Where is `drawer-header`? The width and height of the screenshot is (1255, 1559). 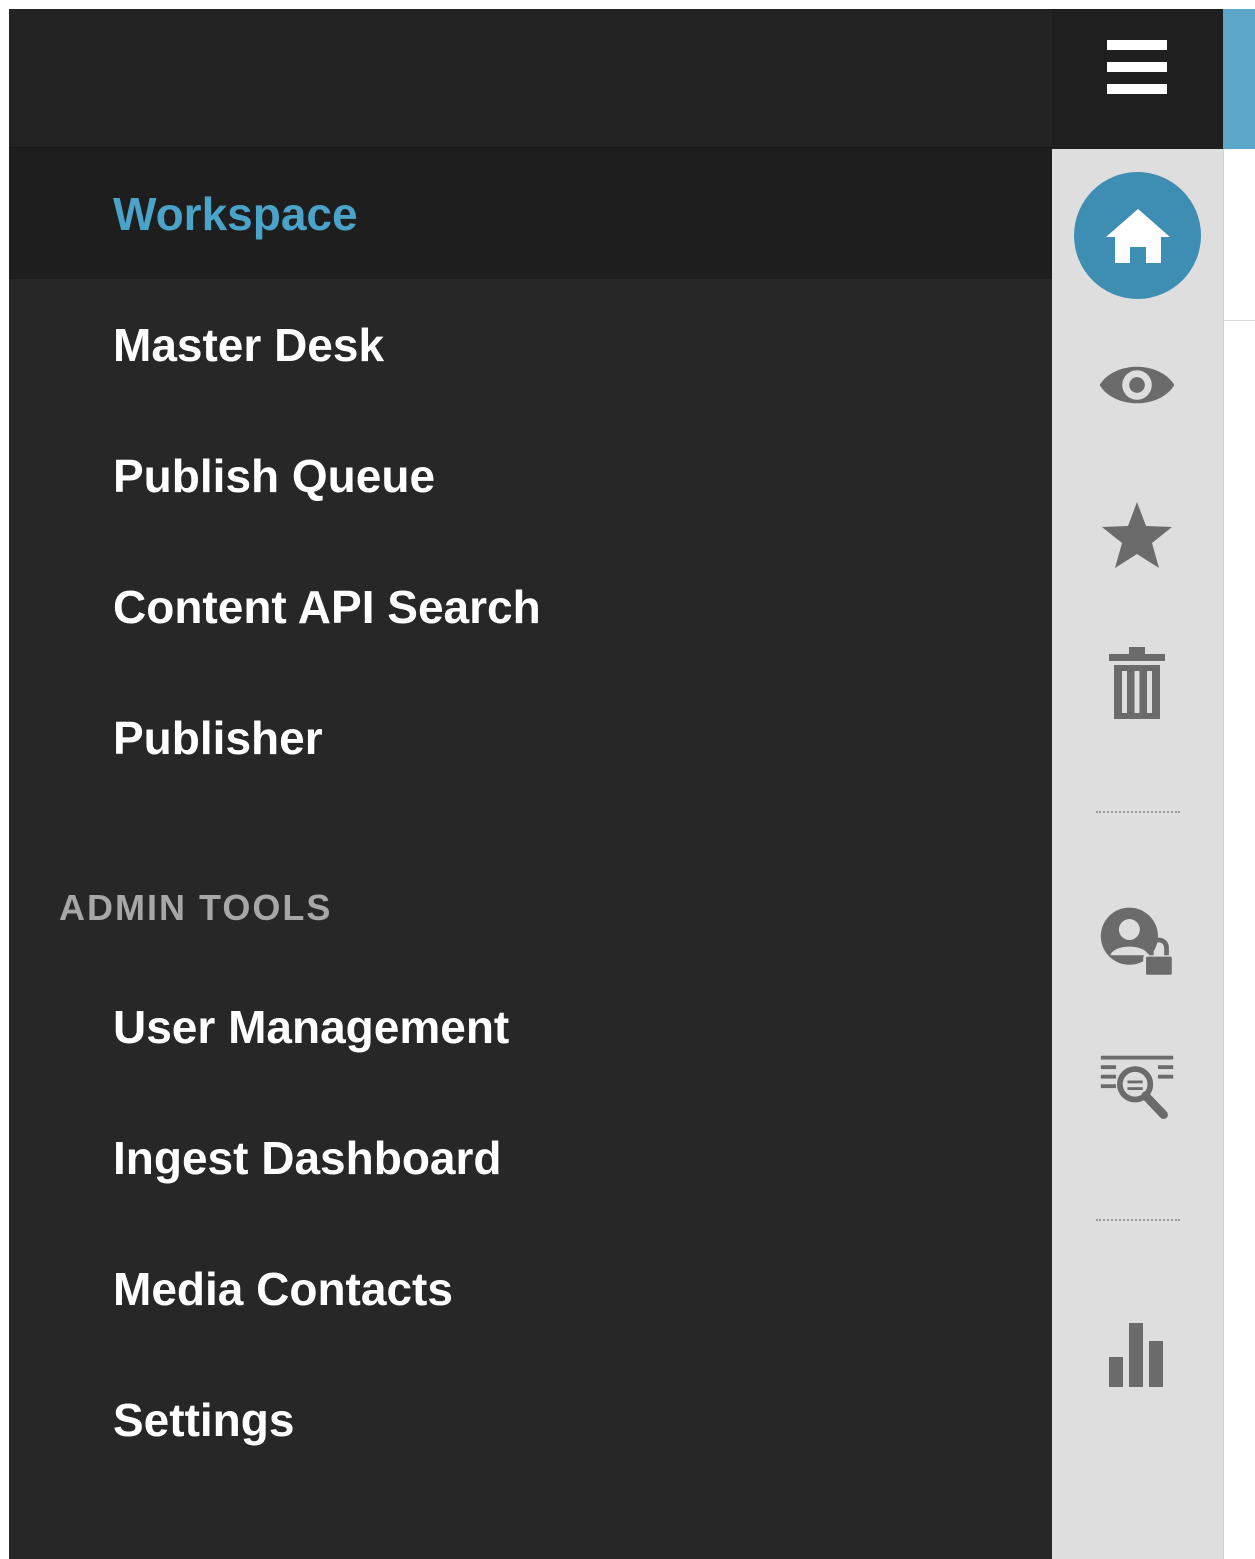
drawer-header is located at coordinates (530, 79).